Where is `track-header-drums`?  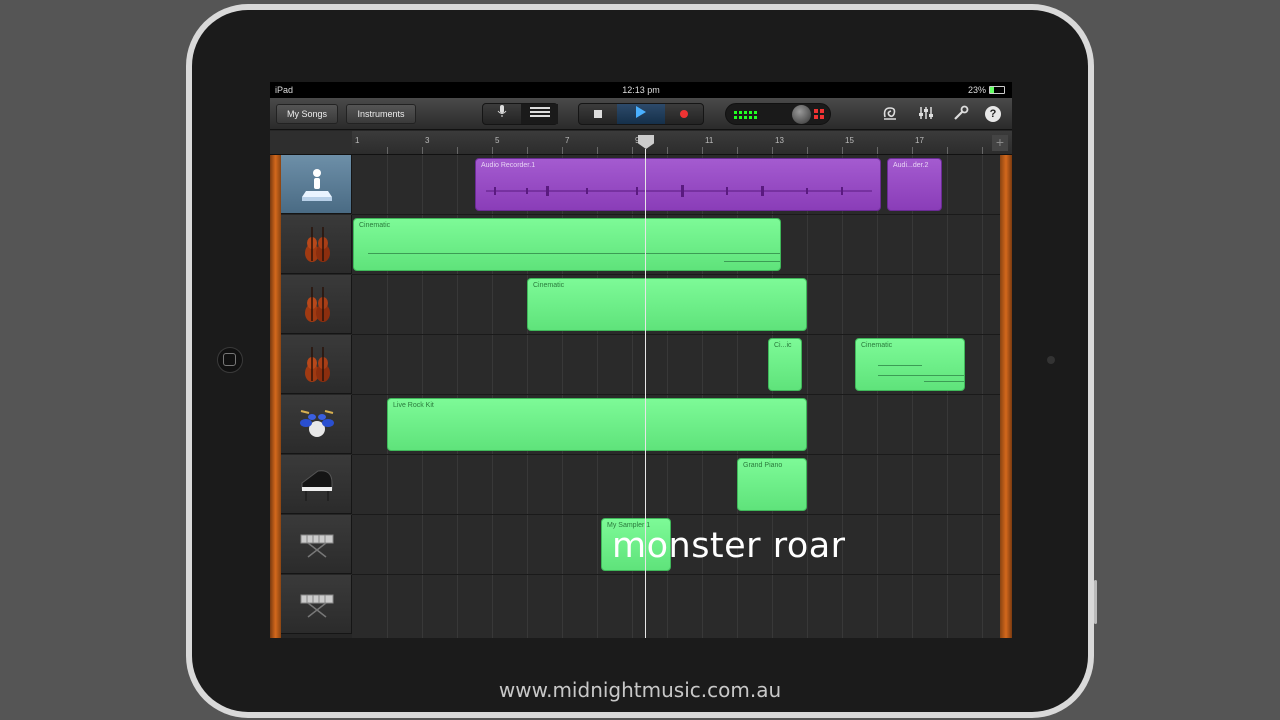
track-header-drums is located at coordinates (316, 424).